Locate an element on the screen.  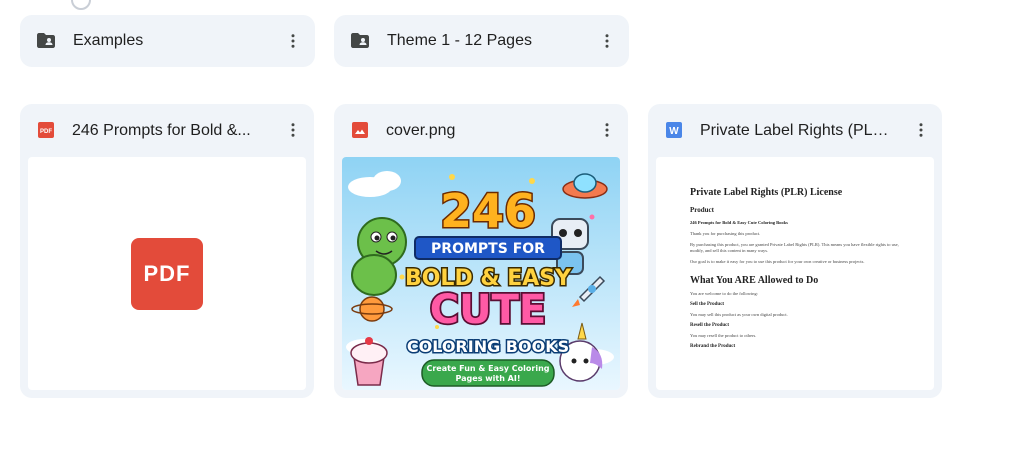
doc-resell-text: You may resell the product to others. is located at coordinates (723, 335).